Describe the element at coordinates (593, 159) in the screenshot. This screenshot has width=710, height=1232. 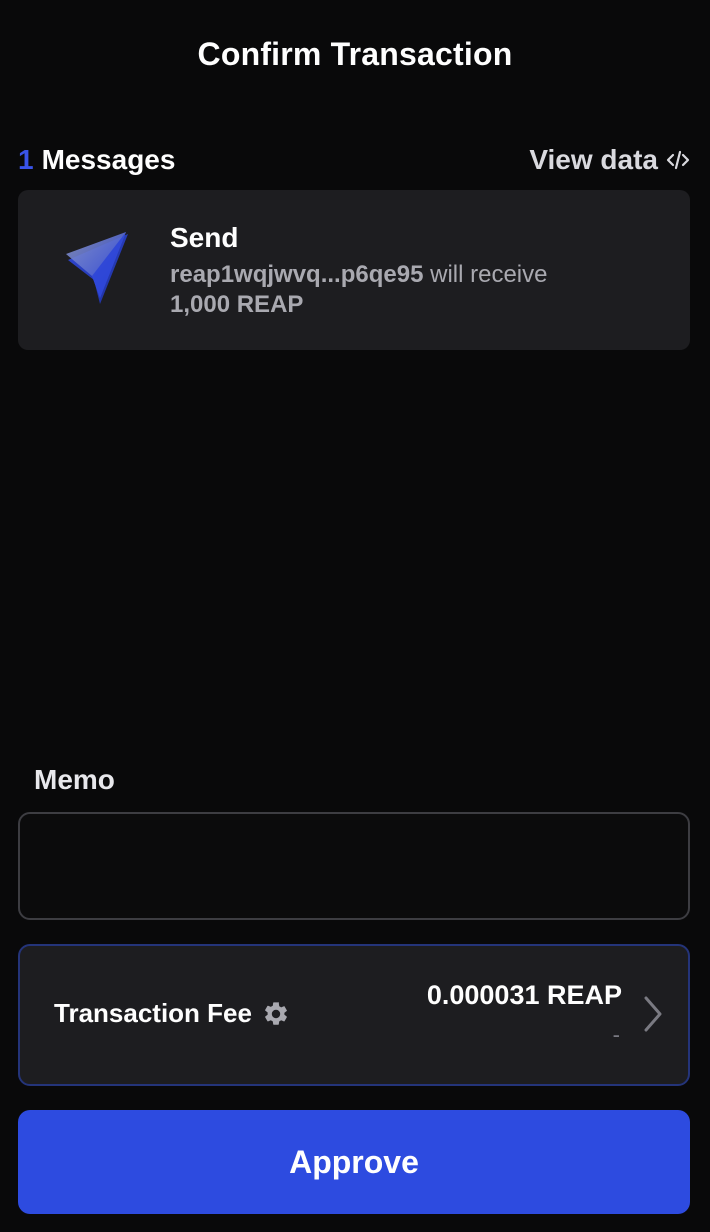
I see `view-data-label: View data` at that location.